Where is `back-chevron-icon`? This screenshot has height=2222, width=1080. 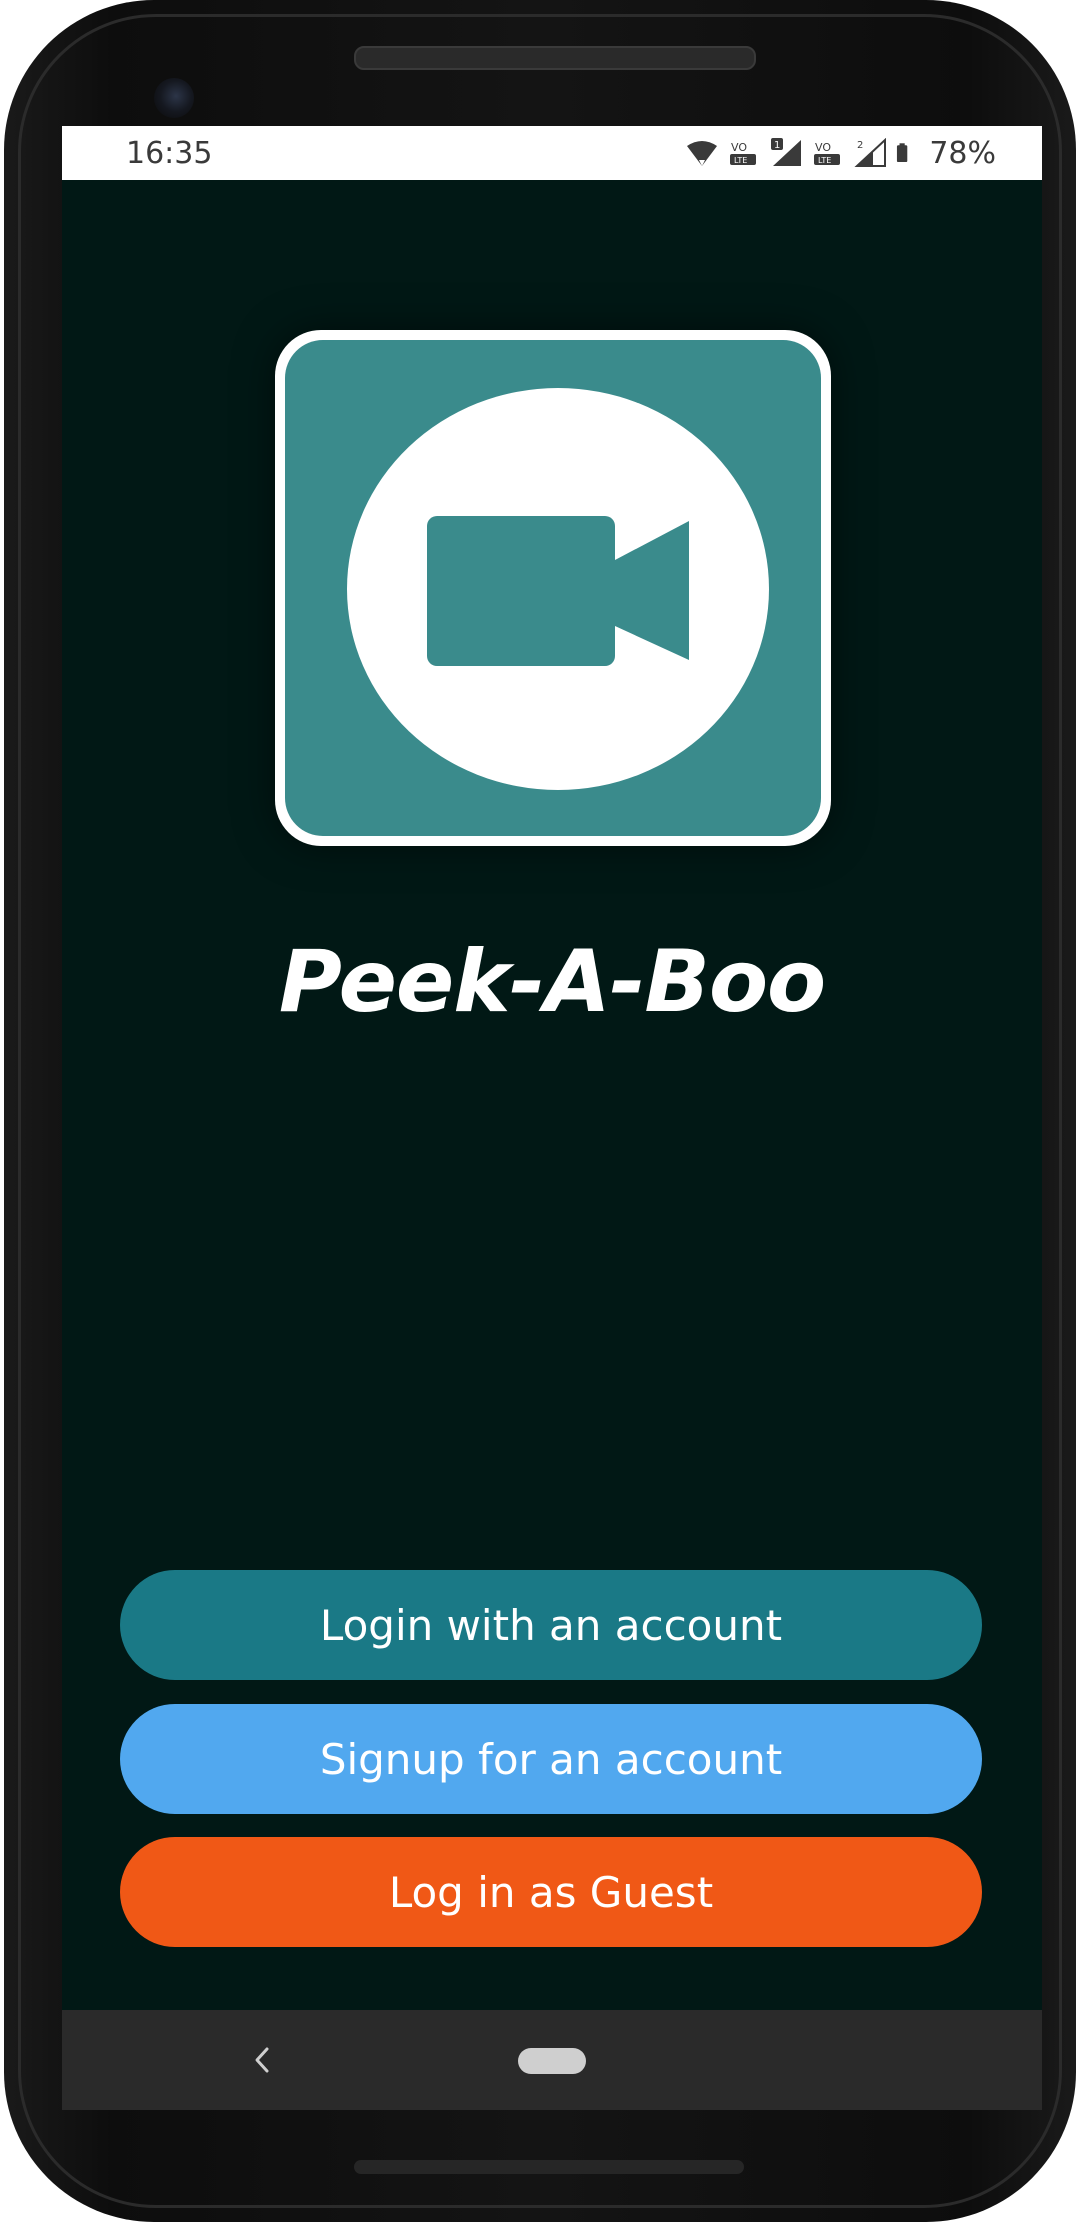 back-chevron-icon is located at coordinates (262, 2060).